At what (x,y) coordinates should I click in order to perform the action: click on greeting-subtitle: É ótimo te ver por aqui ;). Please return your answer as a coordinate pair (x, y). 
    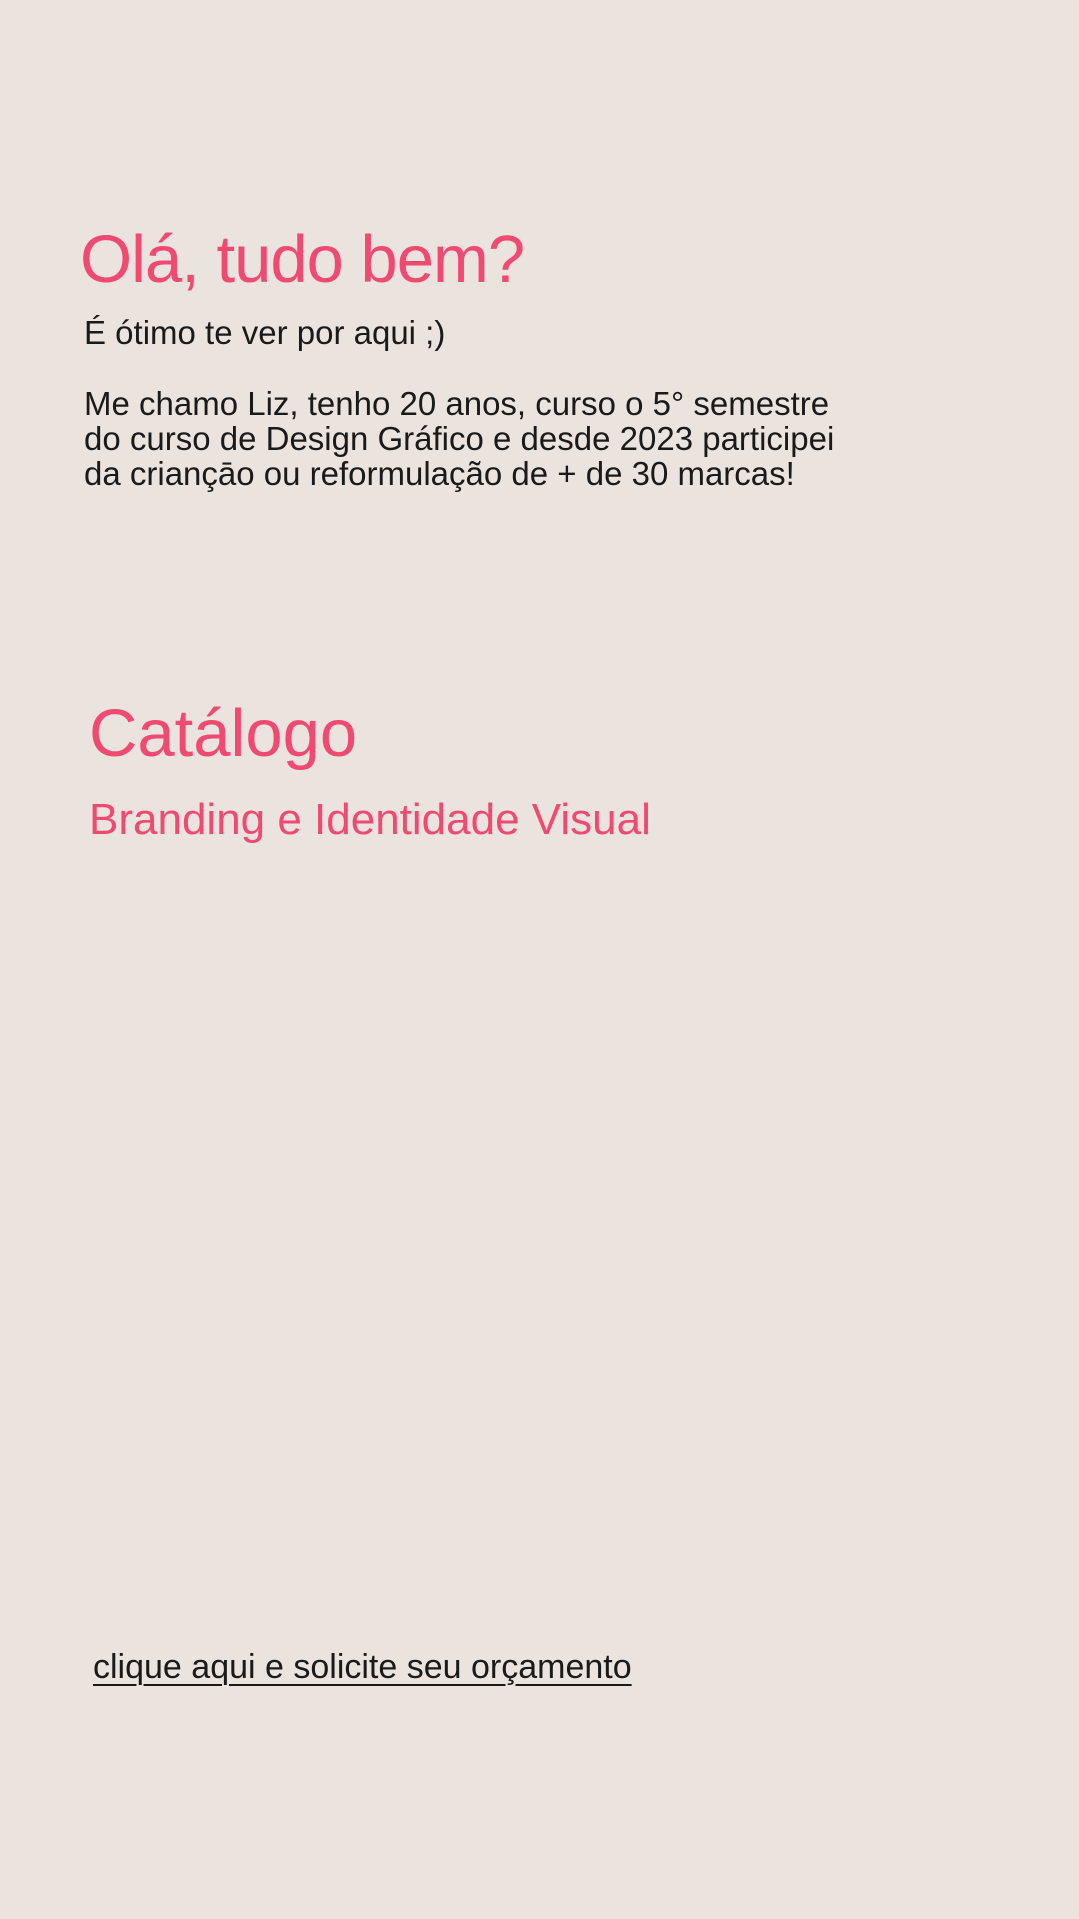
    Looking at the image, I should click on (265, 332).